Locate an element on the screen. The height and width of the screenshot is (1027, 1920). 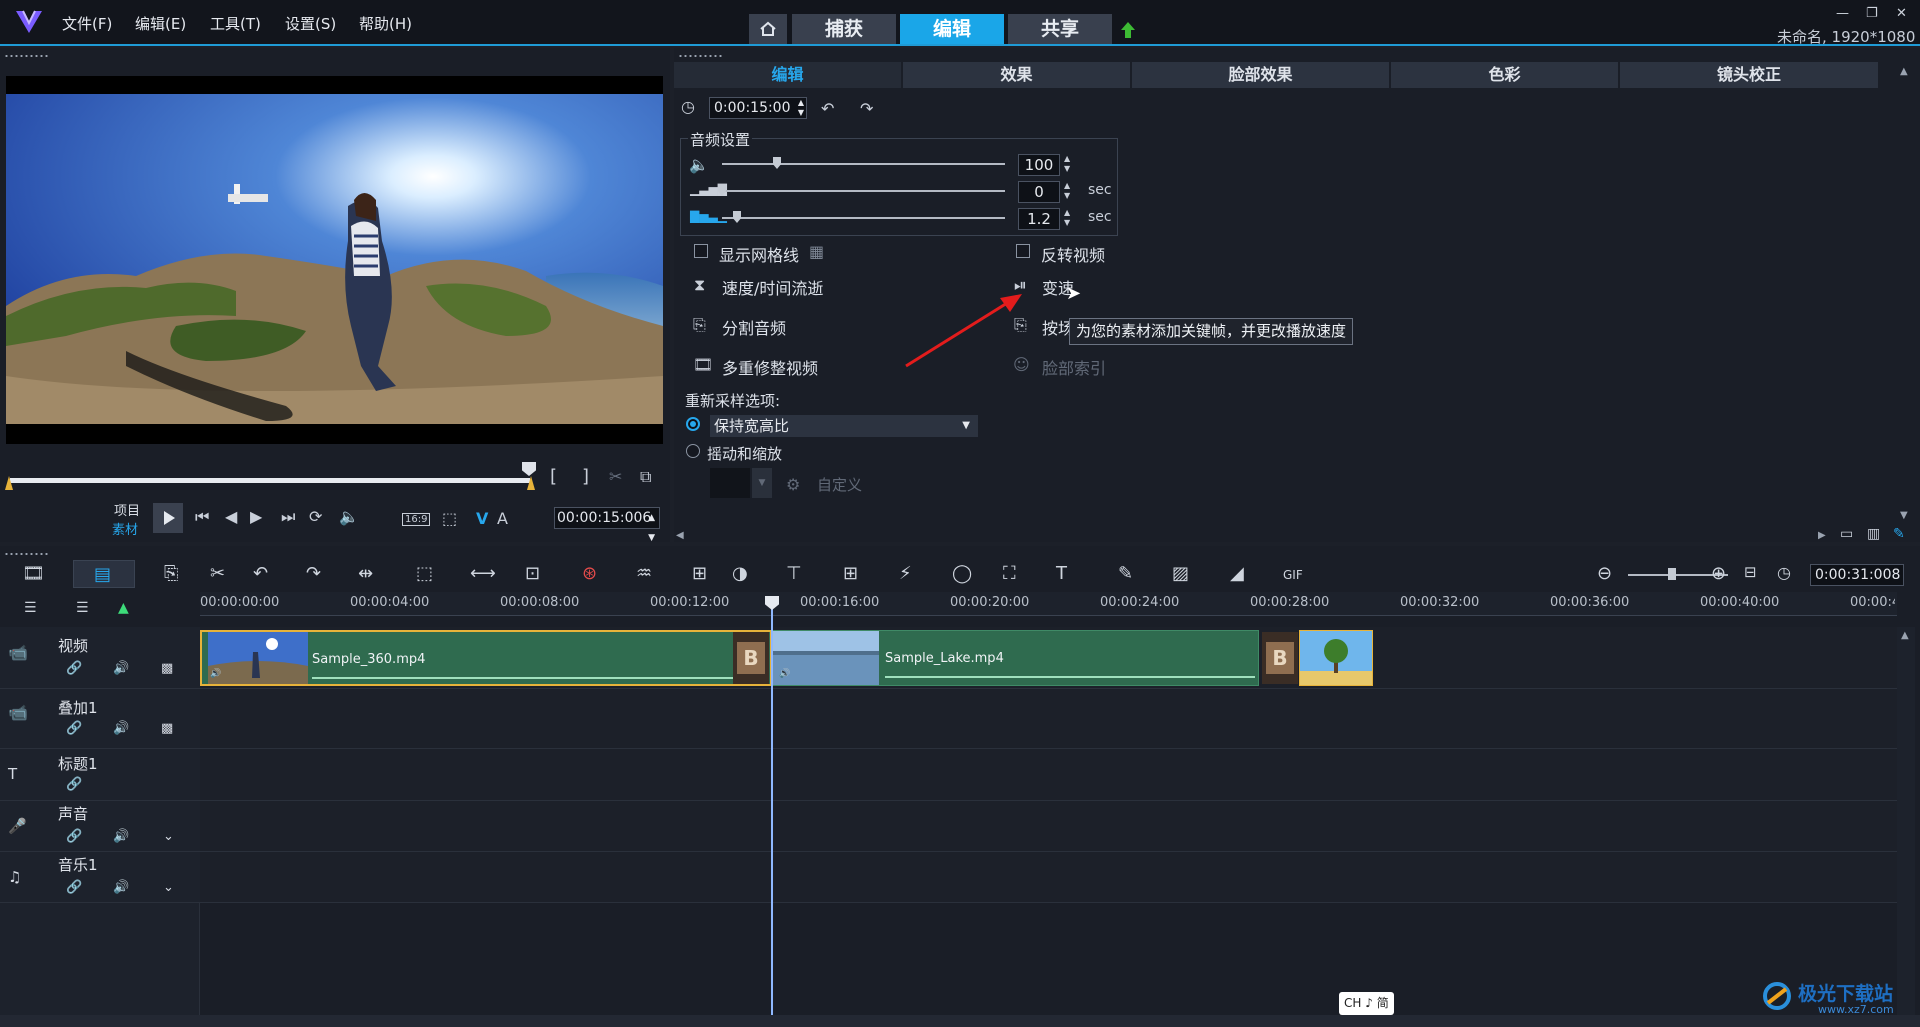
timeline-scrollbar is located at coordinates (1906, 821).